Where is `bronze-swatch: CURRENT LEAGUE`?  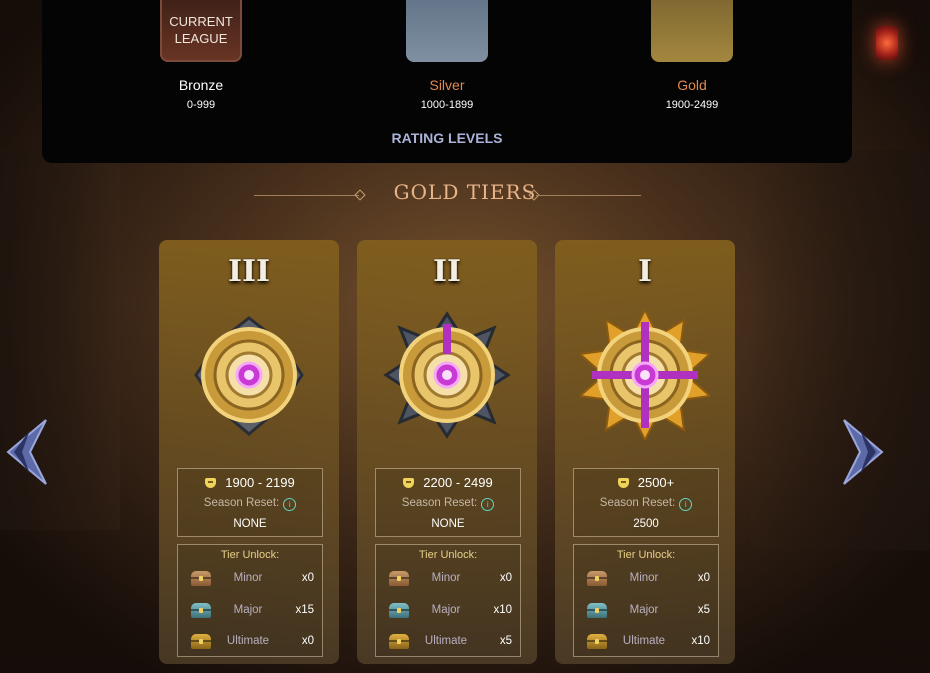
bronze-swatch: CURRENT LEAGUE is located at coordinates (201, 31).